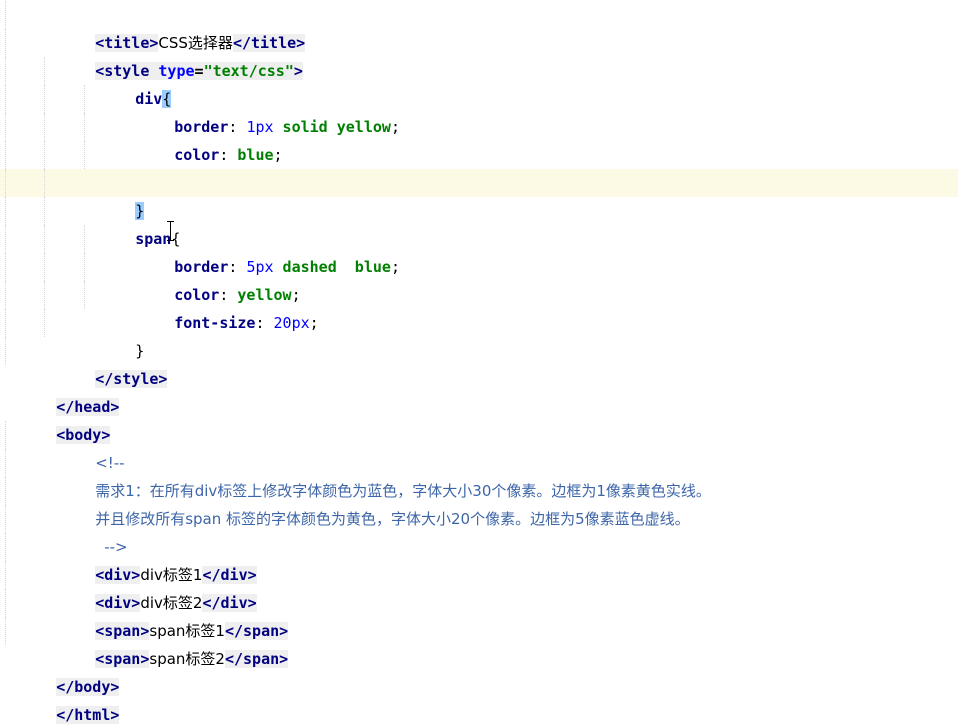 The width and height of the screenshot is (958, 724). Describe the element at coordinates (479, 166) in the screenshot. I see `code-line-6: font-size: 30px;` at that location.